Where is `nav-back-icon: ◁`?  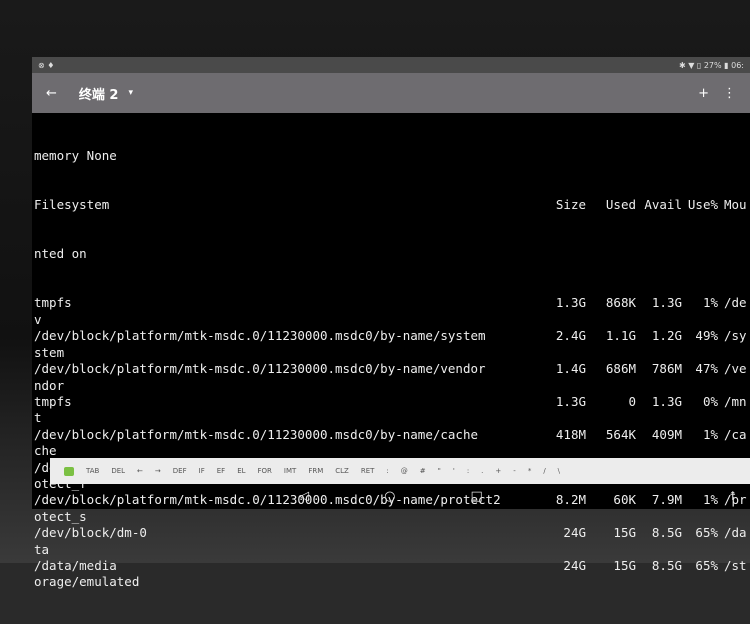 nav-back-icon: ◁ is located at coordinates (304, 496).